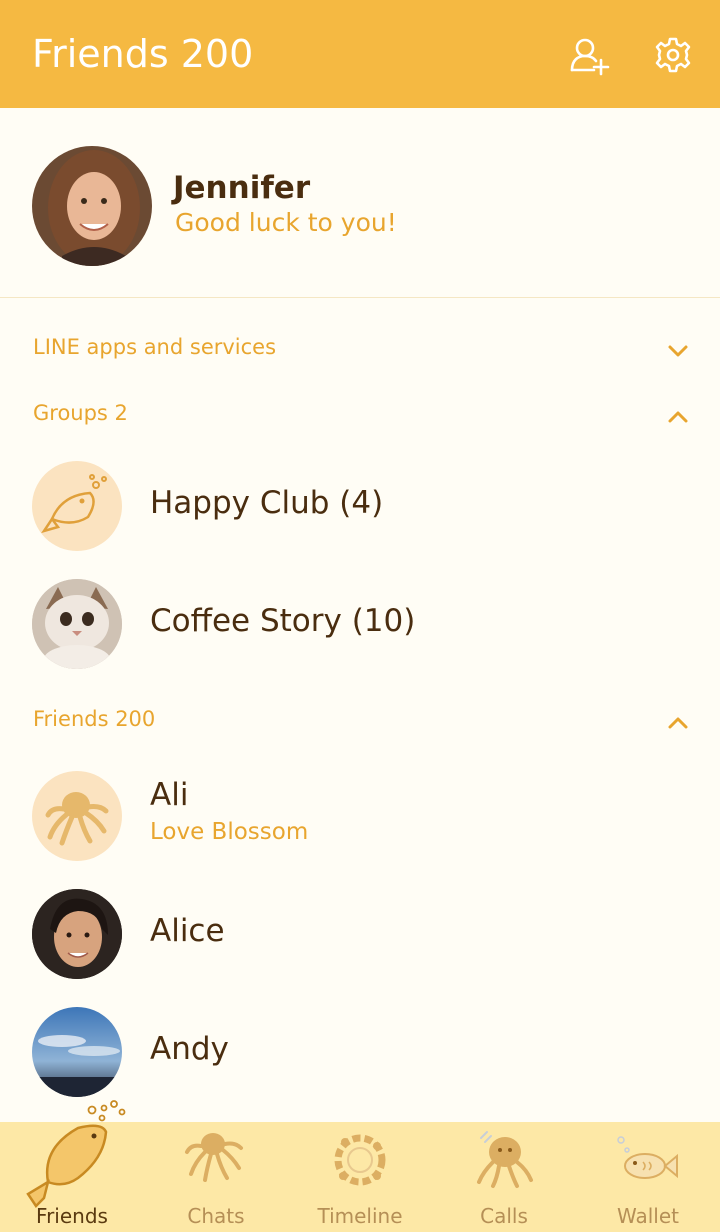 Image resolution: width=720 pixels, height=1232 pixels. I want to click on section-services: LINE apps and services, so click(360, 352).